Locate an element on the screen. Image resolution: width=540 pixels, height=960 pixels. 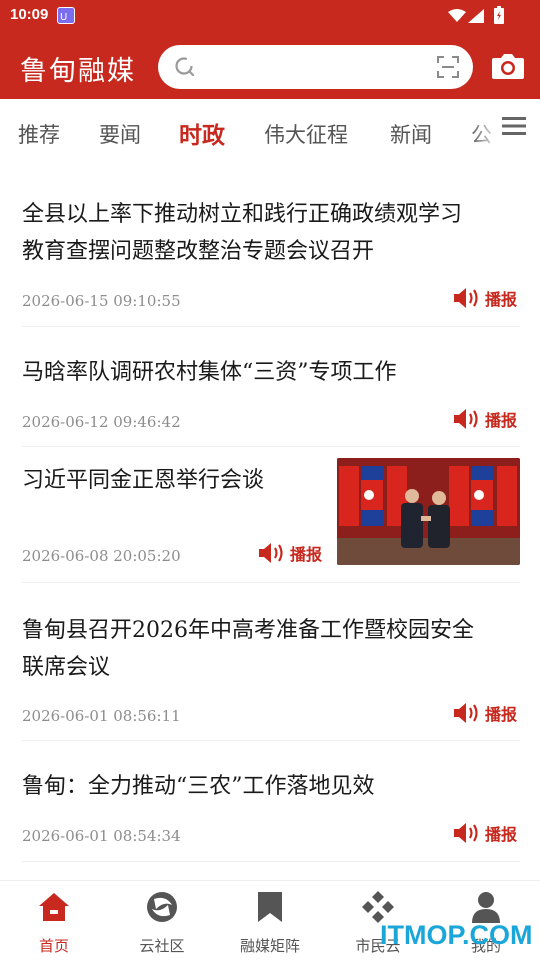
nav-community: 云社区 is located at coordinates (162, 920).